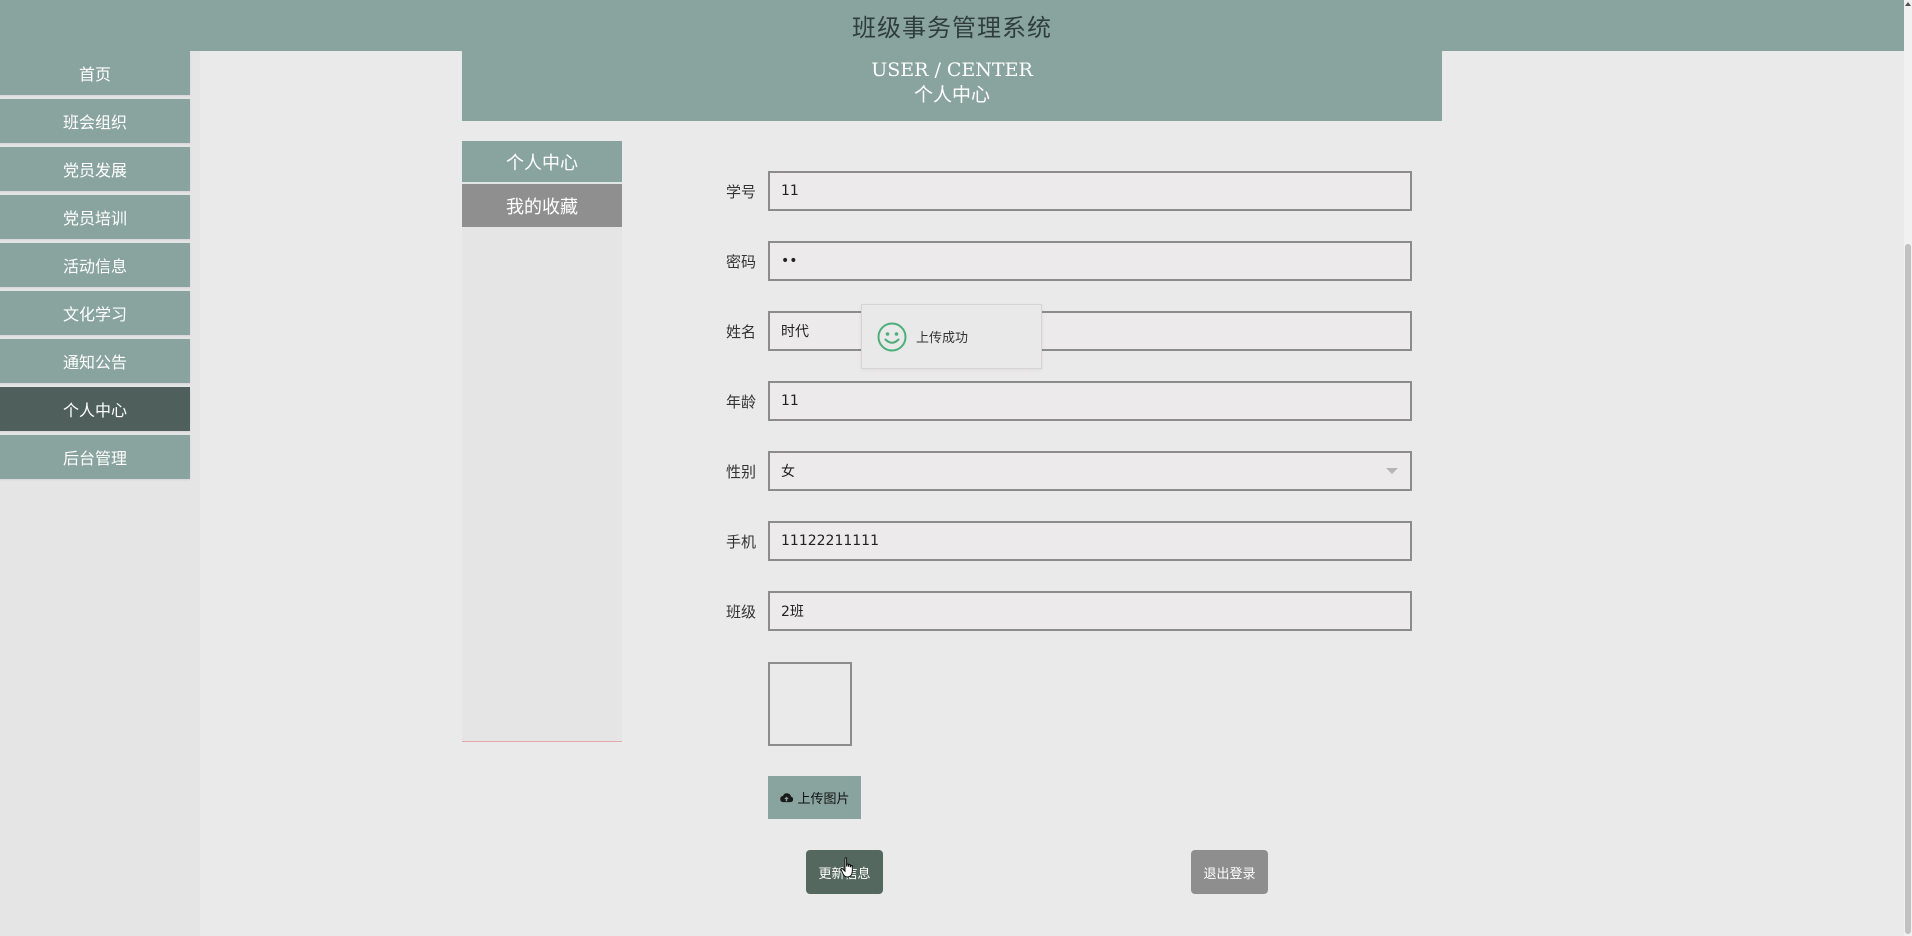 This screenshot has height=936, width=1912. Describe the element at coordinates (1908, 4) in the screenshot. I see `scroll-up-arrow-icon` at that location.